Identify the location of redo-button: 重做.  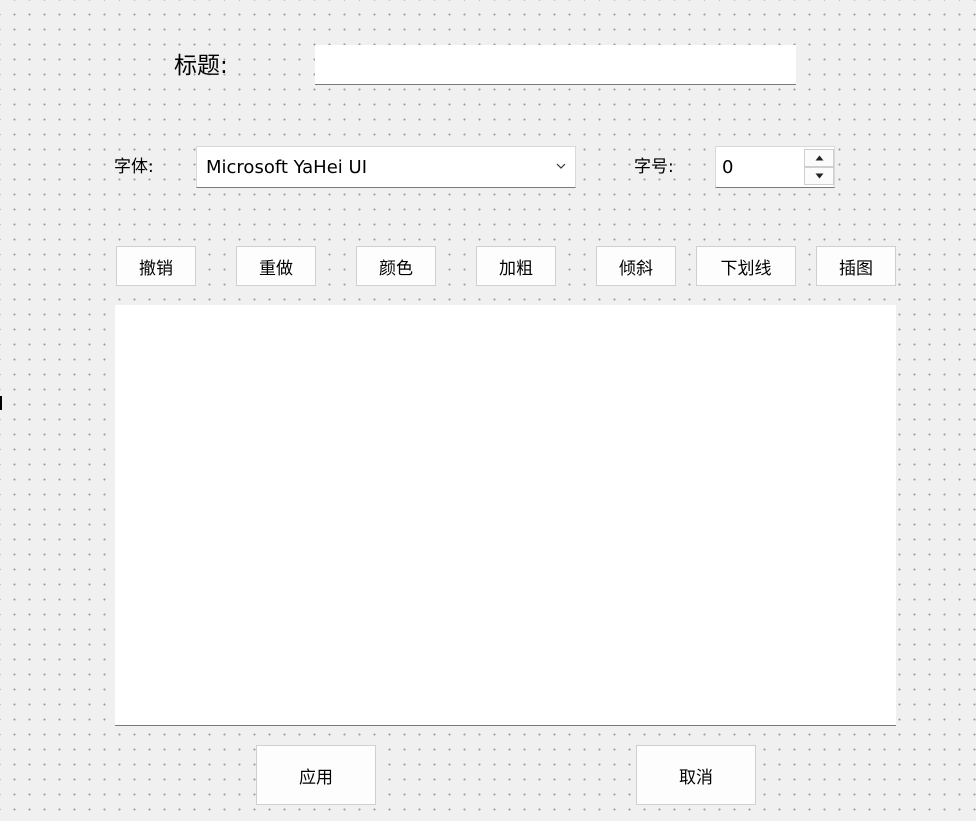
(276, 266).